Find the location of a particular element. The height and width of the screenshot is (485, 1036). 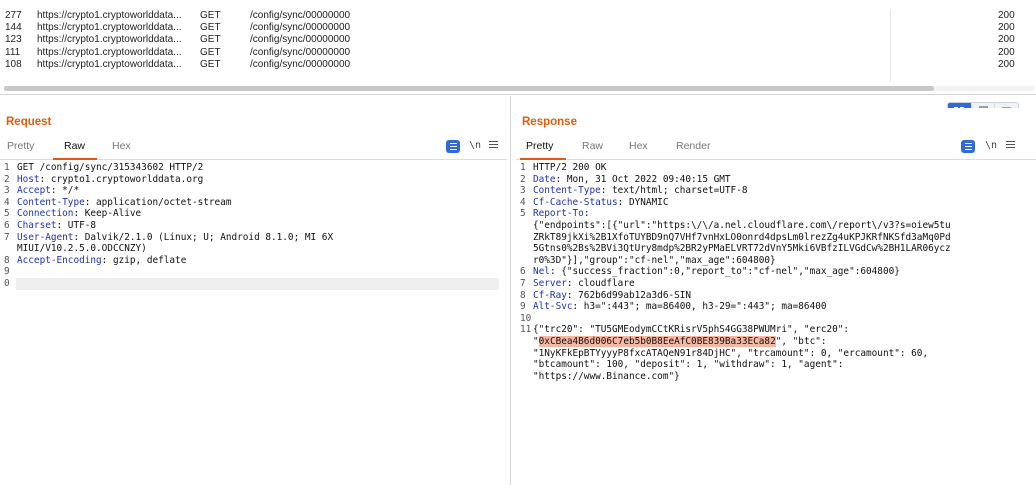

response-tab-render: Render is located at coordinates (693, 146).